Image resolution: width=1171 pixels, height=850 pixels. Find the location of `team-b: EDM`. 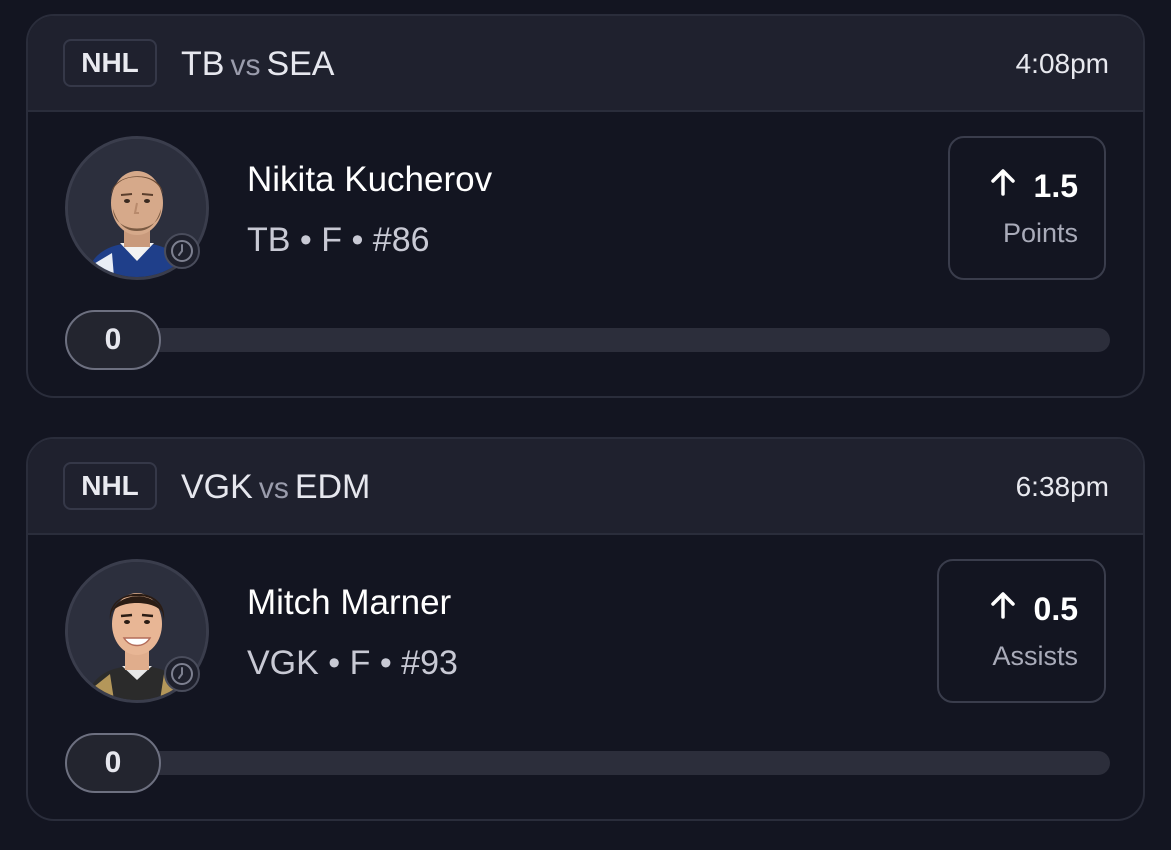

team-b: EDM is located at coordinates (332, 487).